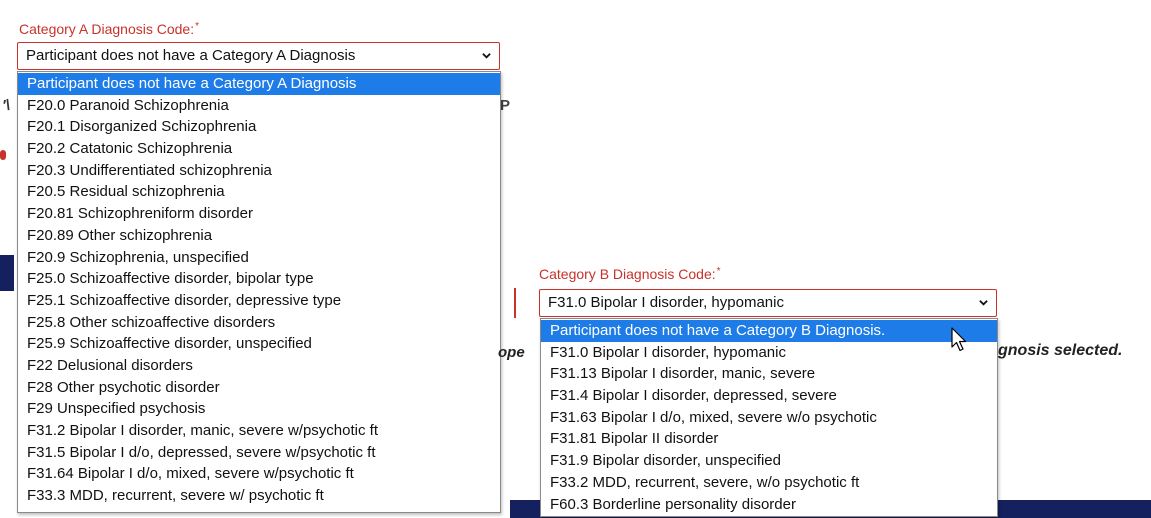  Describe the element at coordinates (259, 366) in the screenshot. I see `category-a-option: F22 Delusional disorders` at that location.